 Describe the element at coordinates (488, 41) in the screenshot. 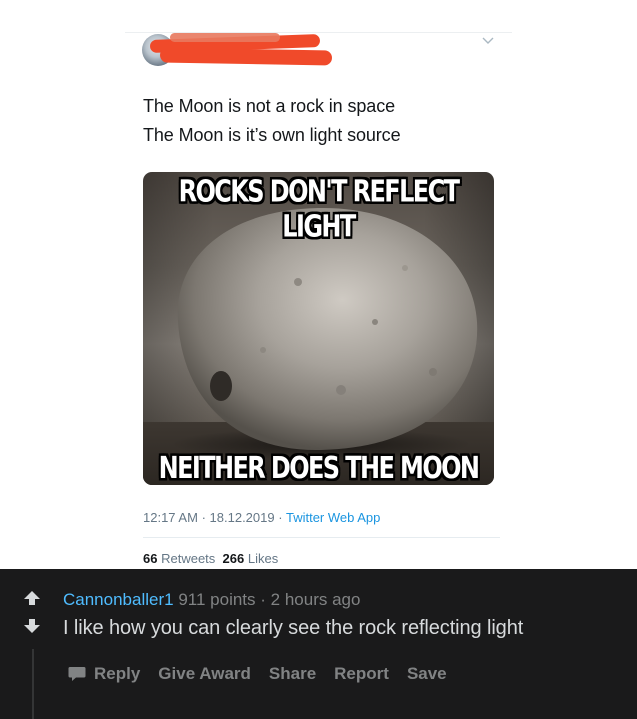

I see `chevron-down-icon` at that location.